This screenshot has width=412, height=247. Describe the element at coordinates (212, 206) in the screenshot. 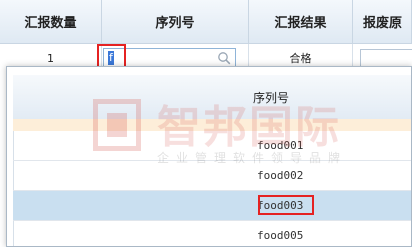

I see `list-item-selected: food003` at that location.